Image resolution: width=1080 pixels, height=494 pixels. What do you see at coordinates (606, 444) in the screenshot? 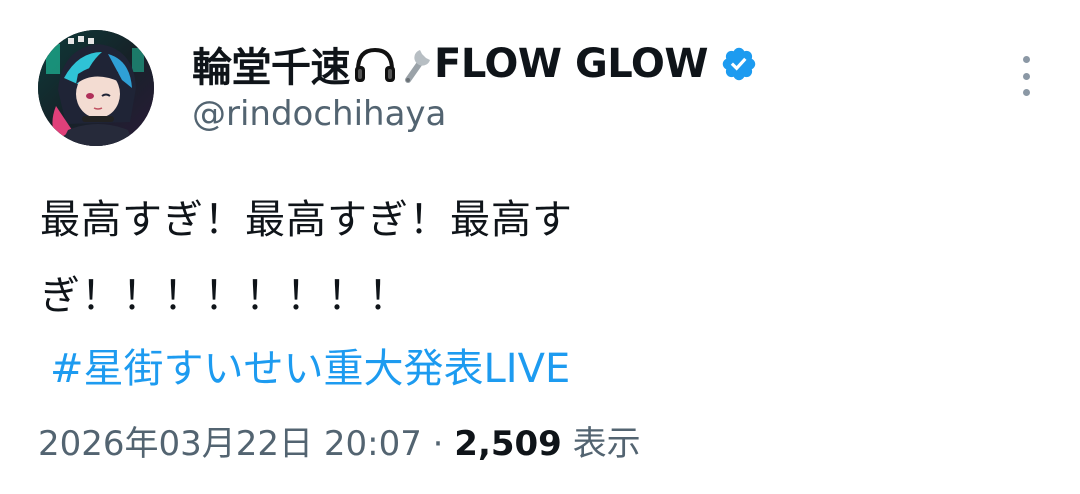
I see `view-count-label: 表示` at bounding box center [606, 444].